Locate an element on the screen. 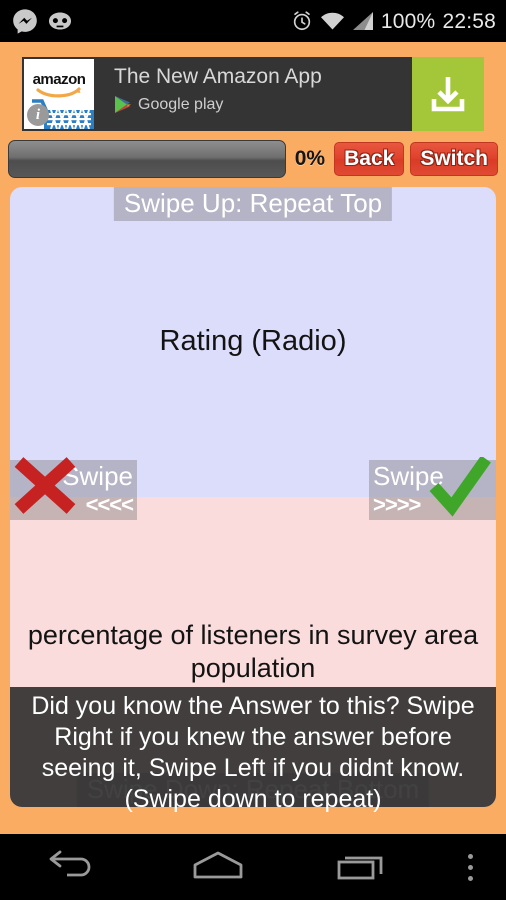 The image size is (506, 900). swipe-up-hint: Swipe Up: Repeat Top is located at coordinates (253, 204).